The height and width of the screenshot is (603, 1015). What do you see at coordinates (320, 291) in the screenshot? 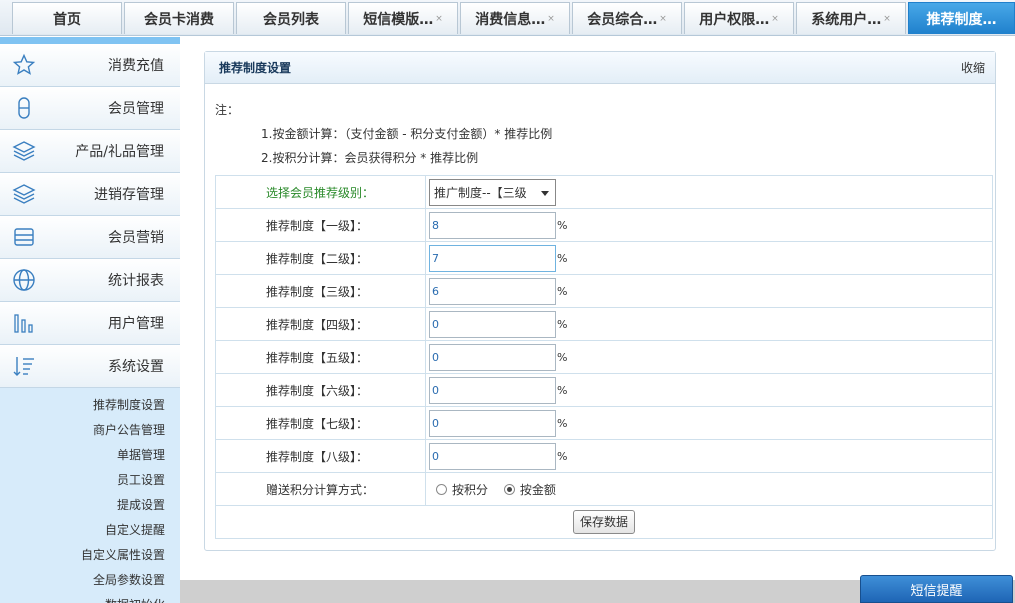
I see `level-3-label: 推荐制度【三级】：` at bounding box center [320, 291].